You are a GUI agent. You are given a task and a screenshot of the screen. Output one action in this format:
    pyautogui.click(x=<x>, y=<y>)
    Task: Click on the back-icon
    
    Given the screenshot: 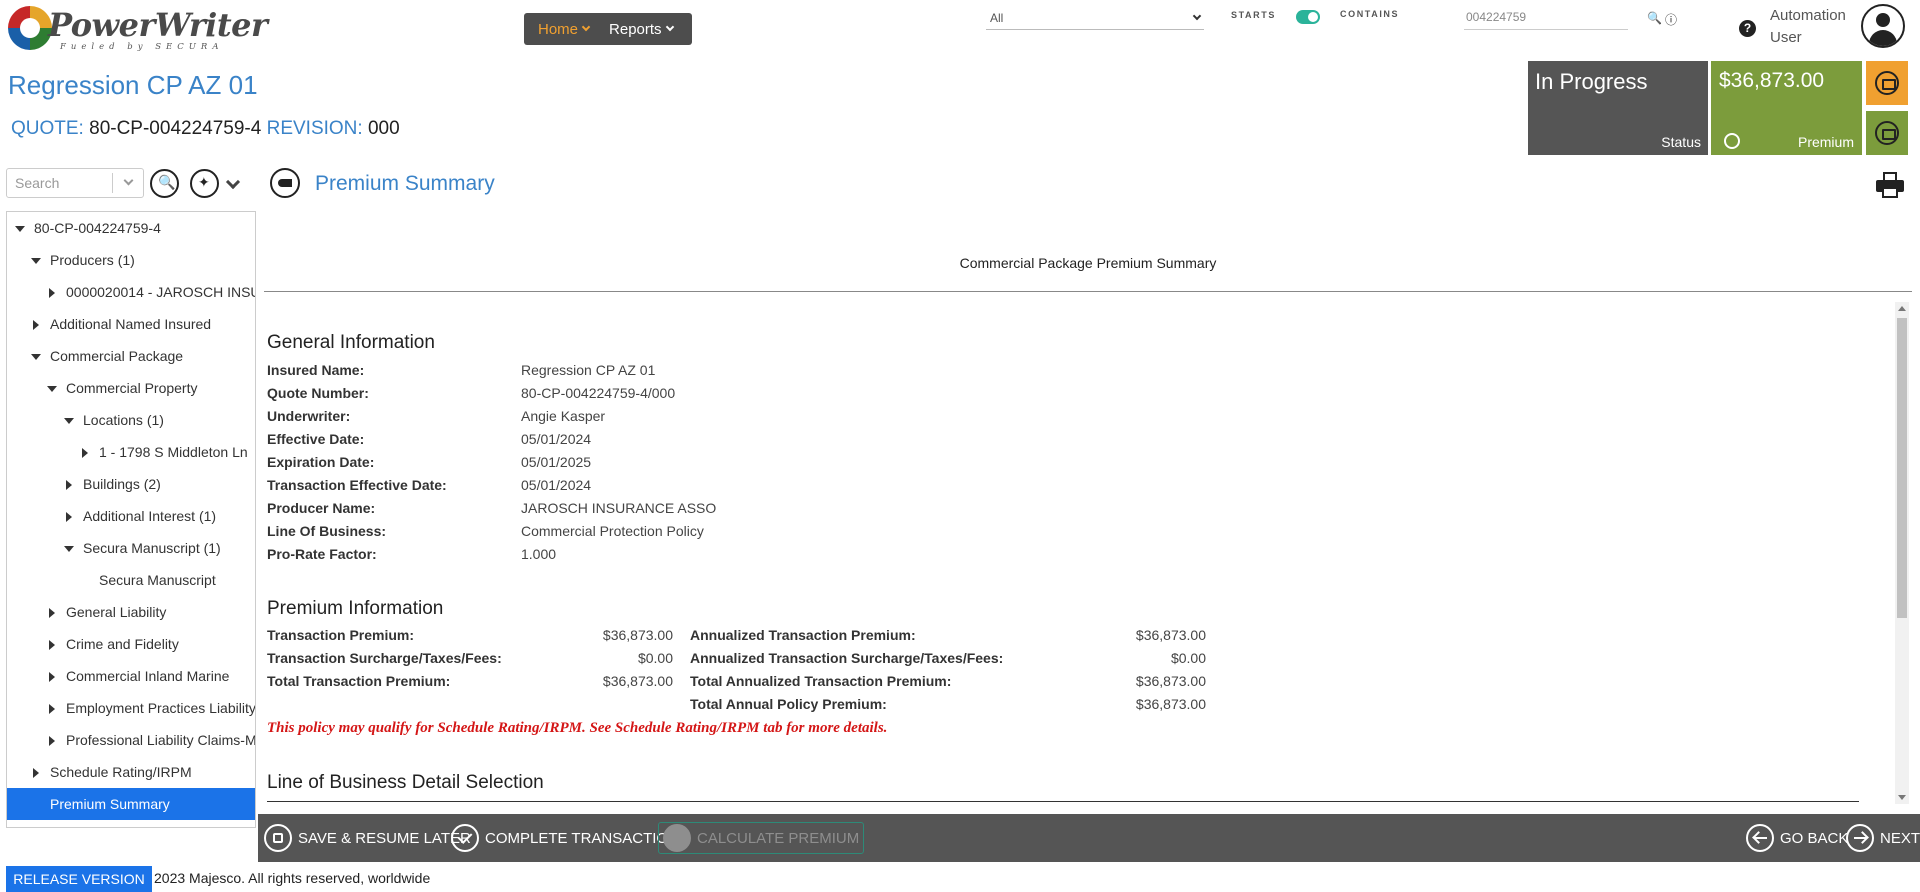 What is the action you would take?
    pyautogui.click(x=285, y=183)
    